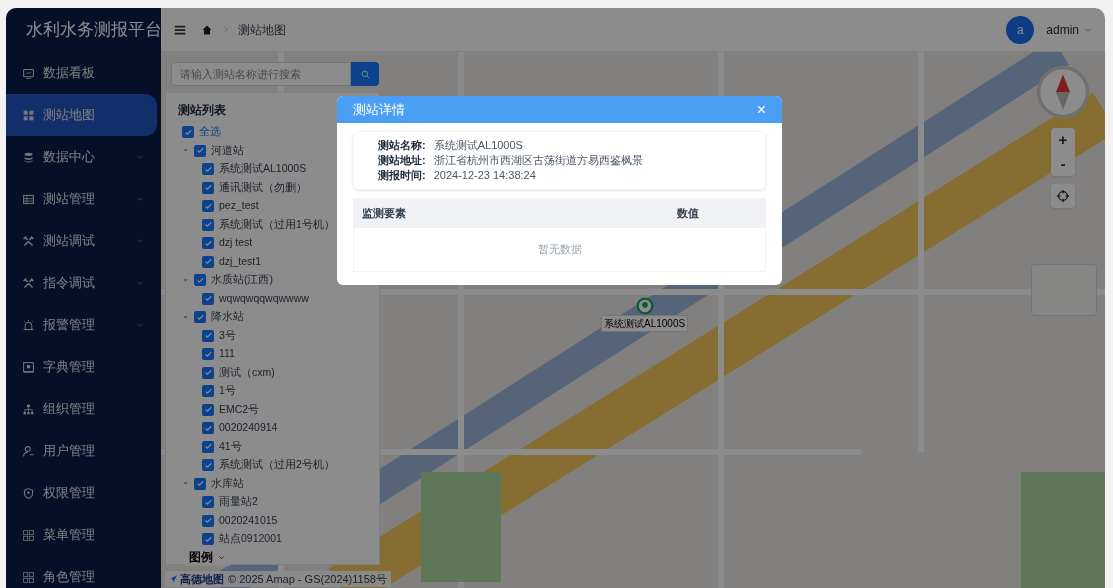 This screenshot has height=588, width=1113. I want to click on tree-item: 雨量站2, so click(238, 502).